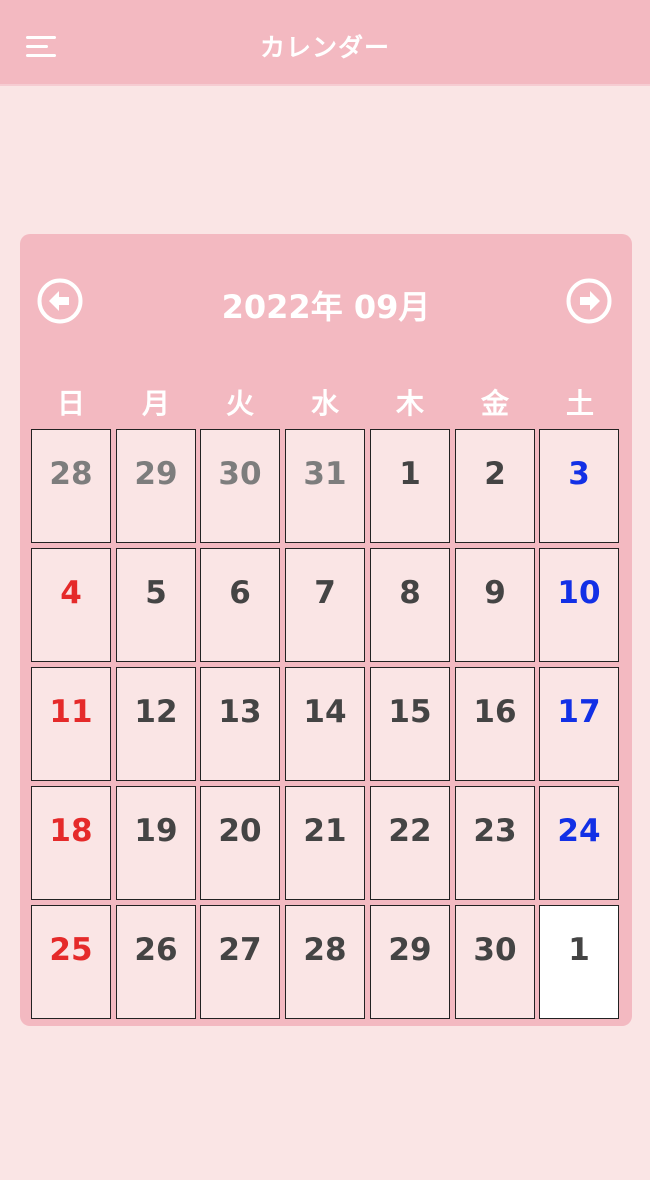 This screenshot has width=650, height=1180. I want to click on weekday-header-row: 日 月 火 水 木 金 土, so click(326, 402).